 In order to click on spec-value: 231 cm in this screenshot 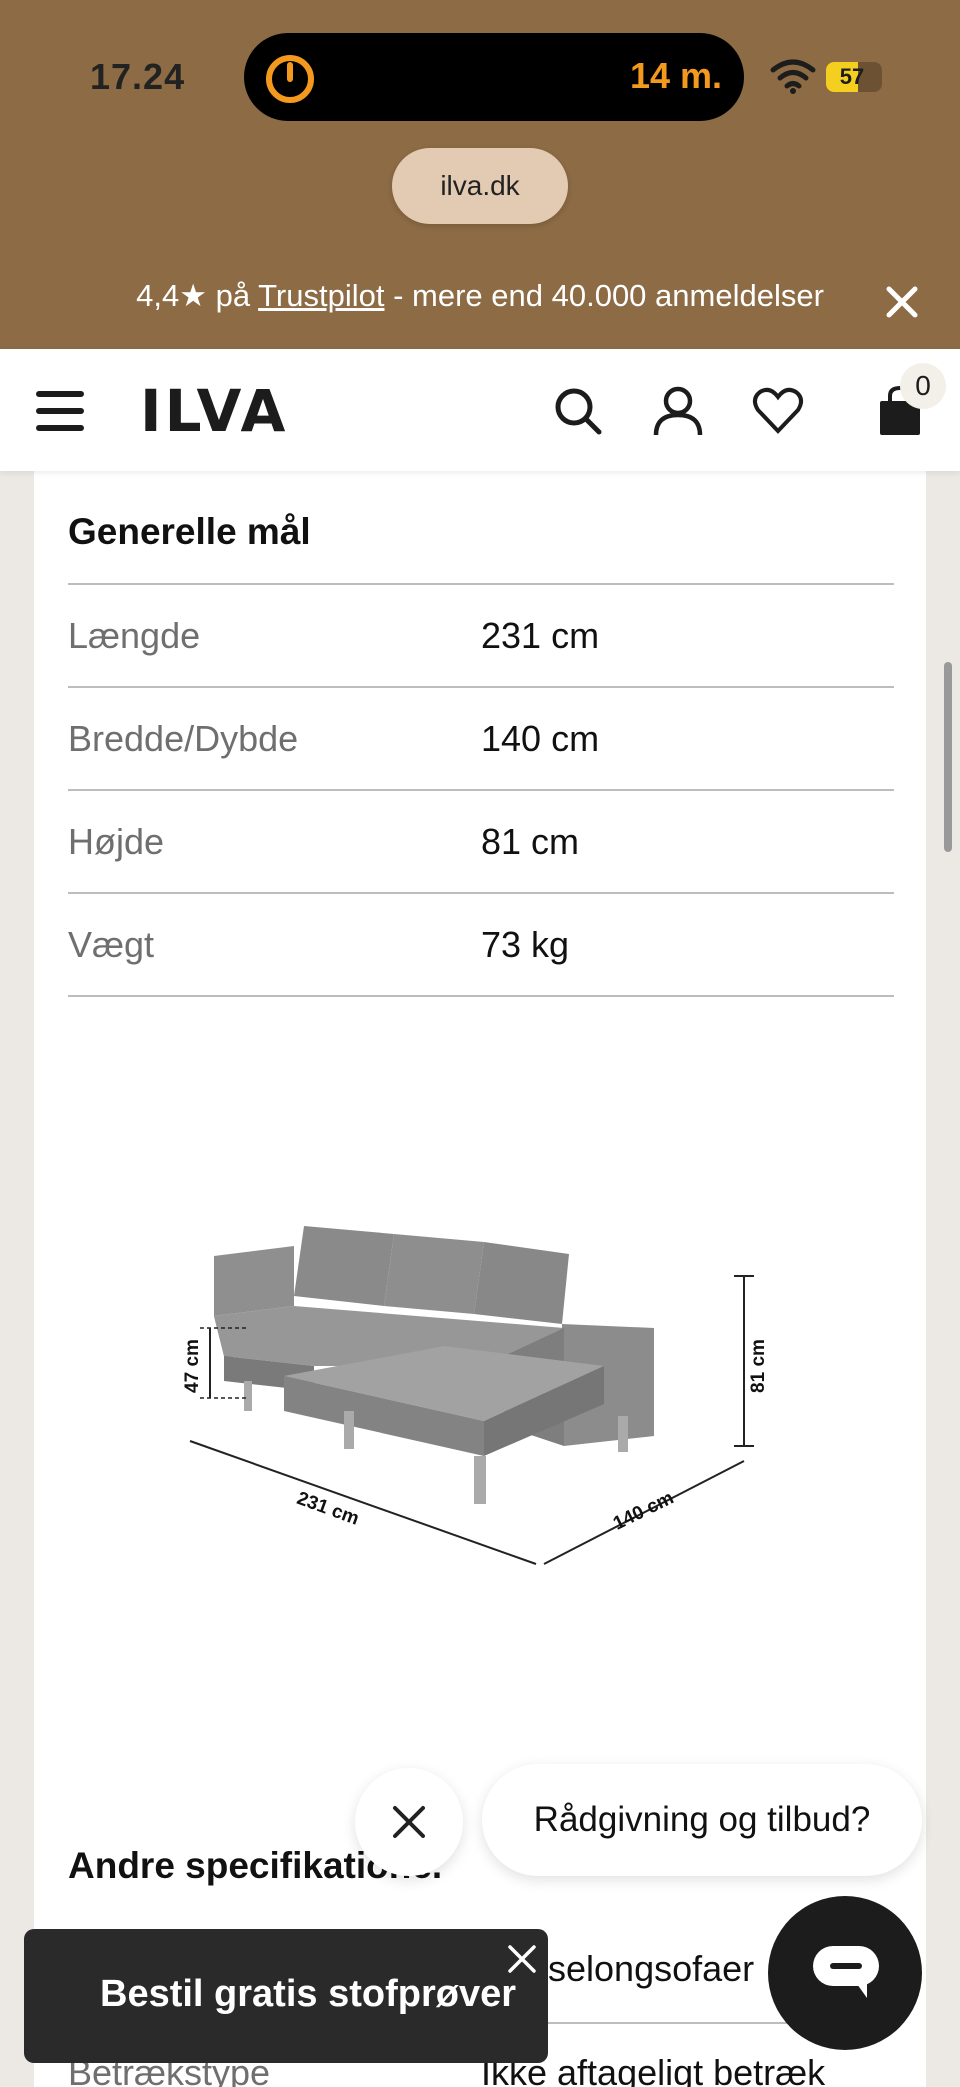, I will do `click(540, 635)`.